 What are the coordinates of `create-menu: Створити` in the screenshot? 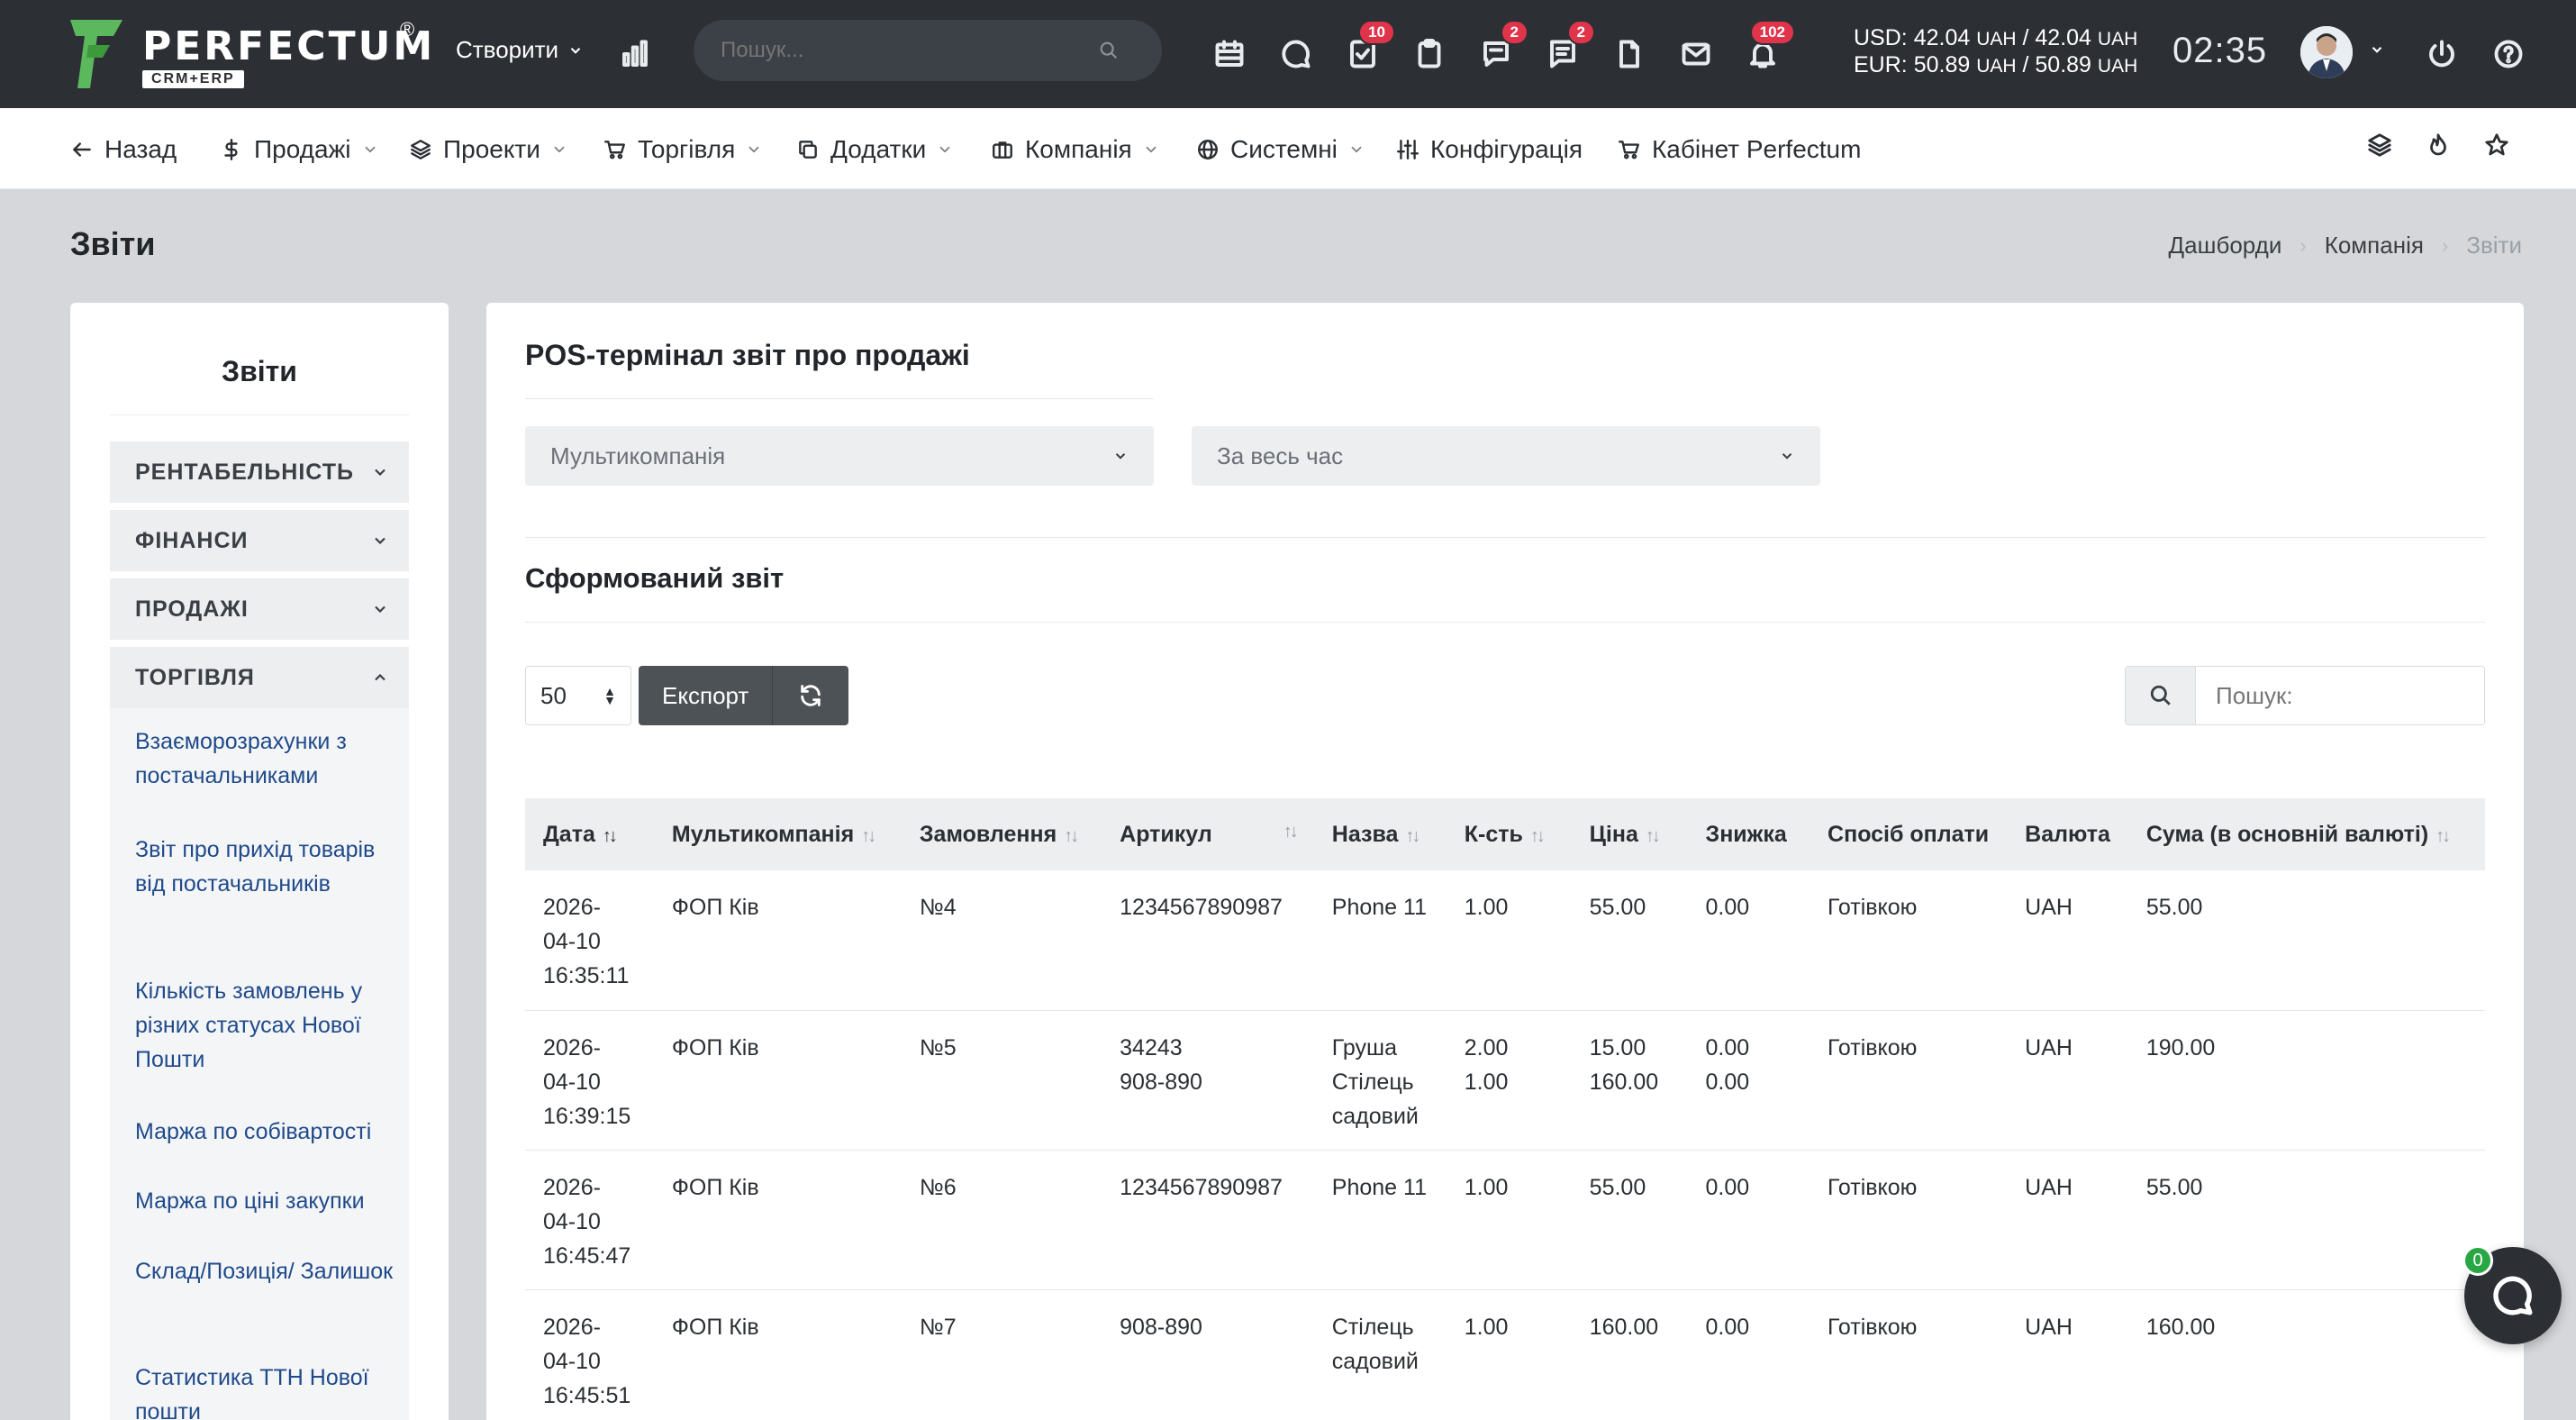 It's located at (520, 50).